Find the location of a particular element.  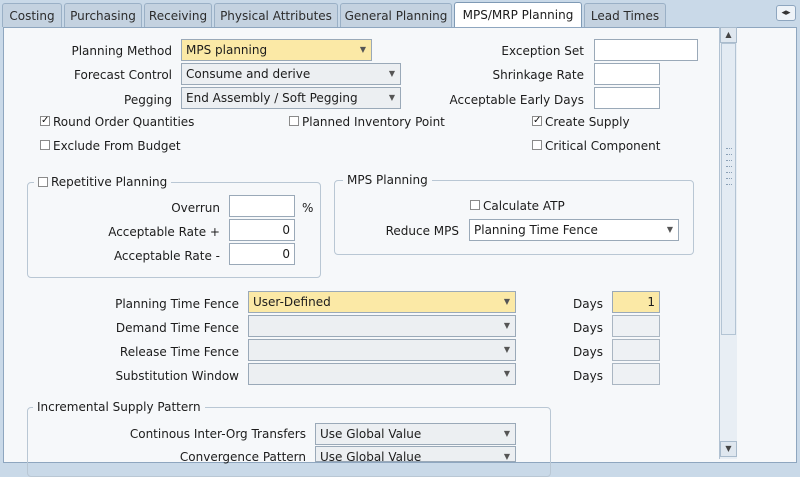

mps-planning-group is located at coordinates (514, 217).